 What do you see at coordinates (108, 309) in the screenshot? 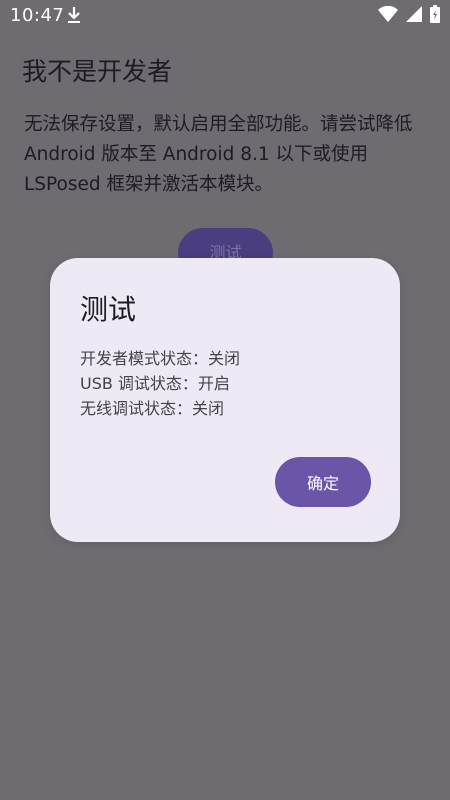
I see `dialog-title: 测试` at bounding box center [108, 309].